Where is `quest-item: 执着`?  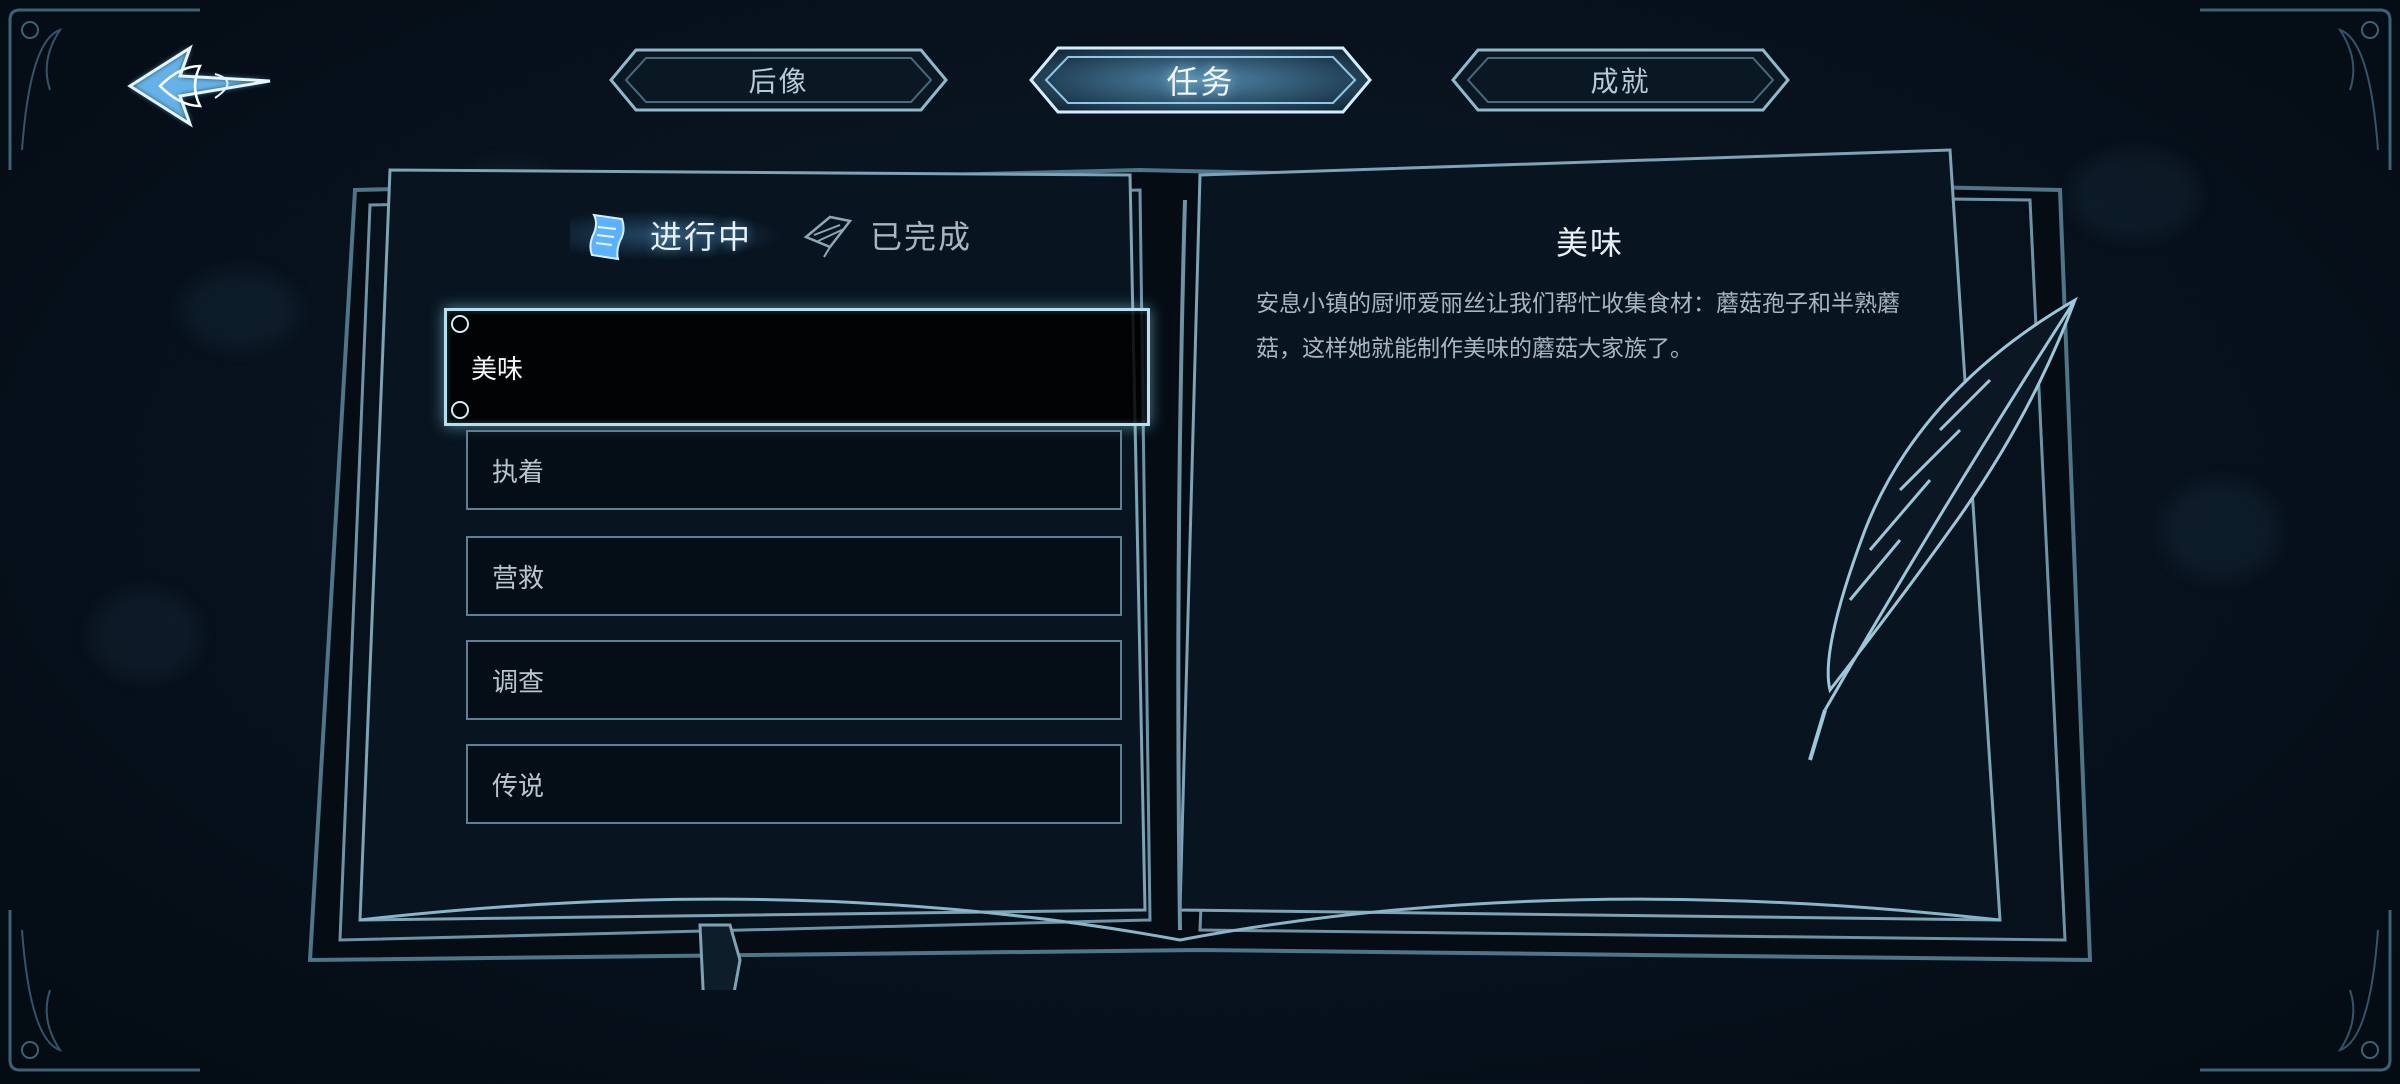
quest-item: 执着 is located at coordinates (794, 470).